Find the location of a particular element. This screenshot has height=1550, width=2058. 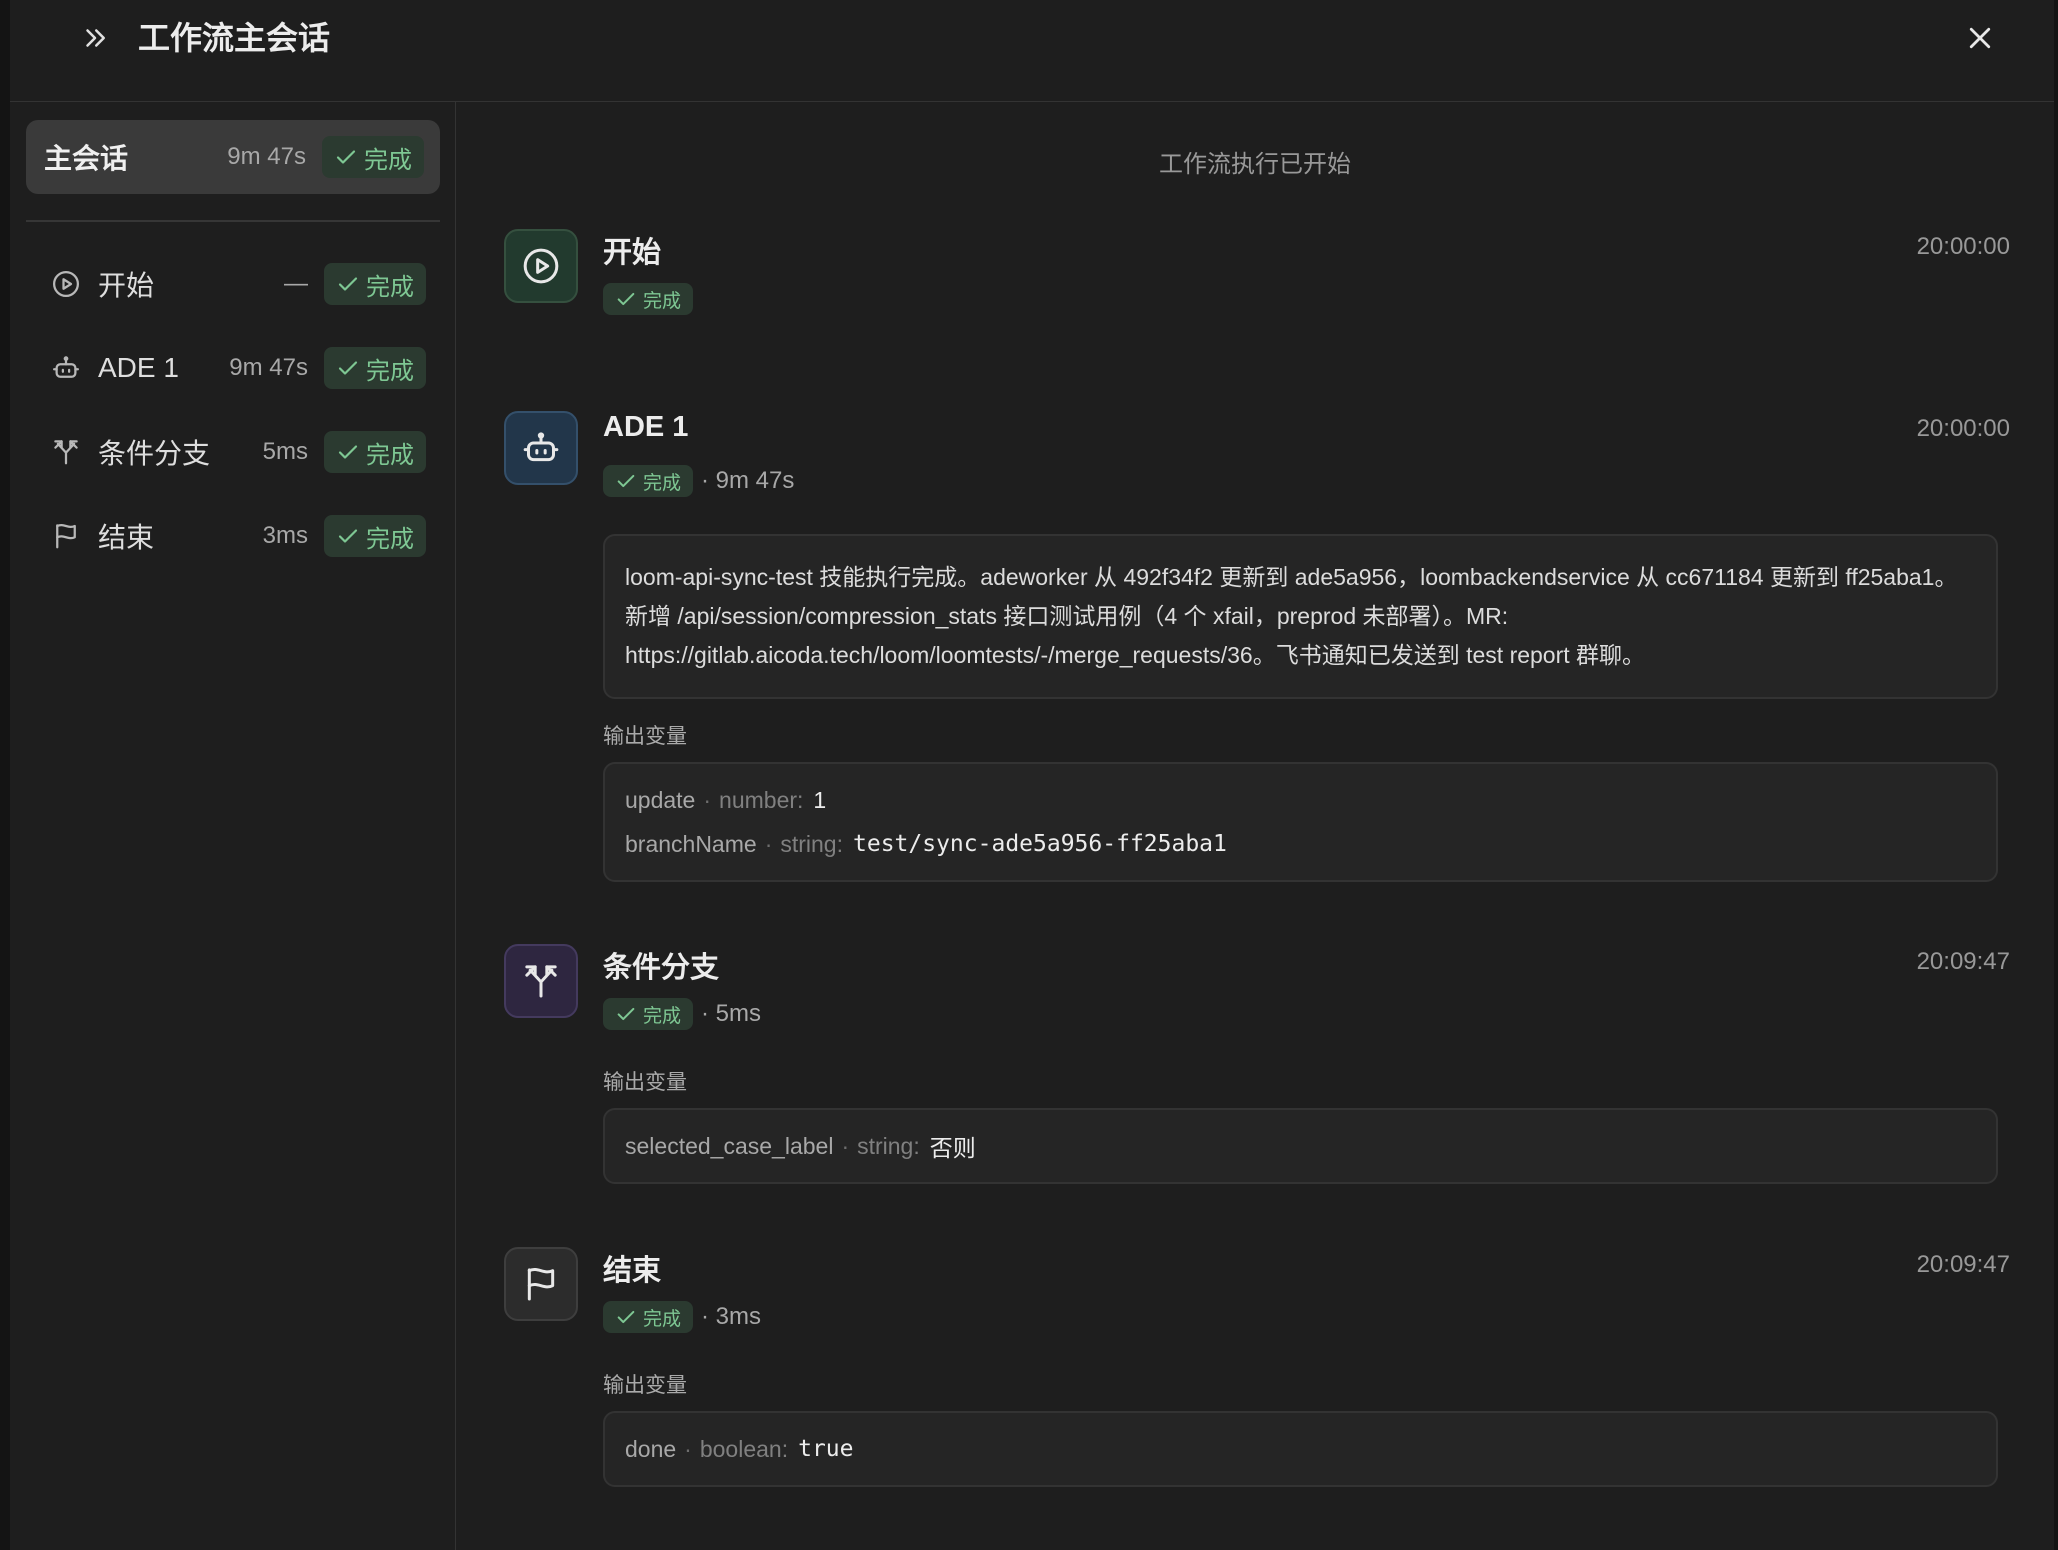

output-variables-box: done · boolean: true is located at coordinates (1300, 1449).